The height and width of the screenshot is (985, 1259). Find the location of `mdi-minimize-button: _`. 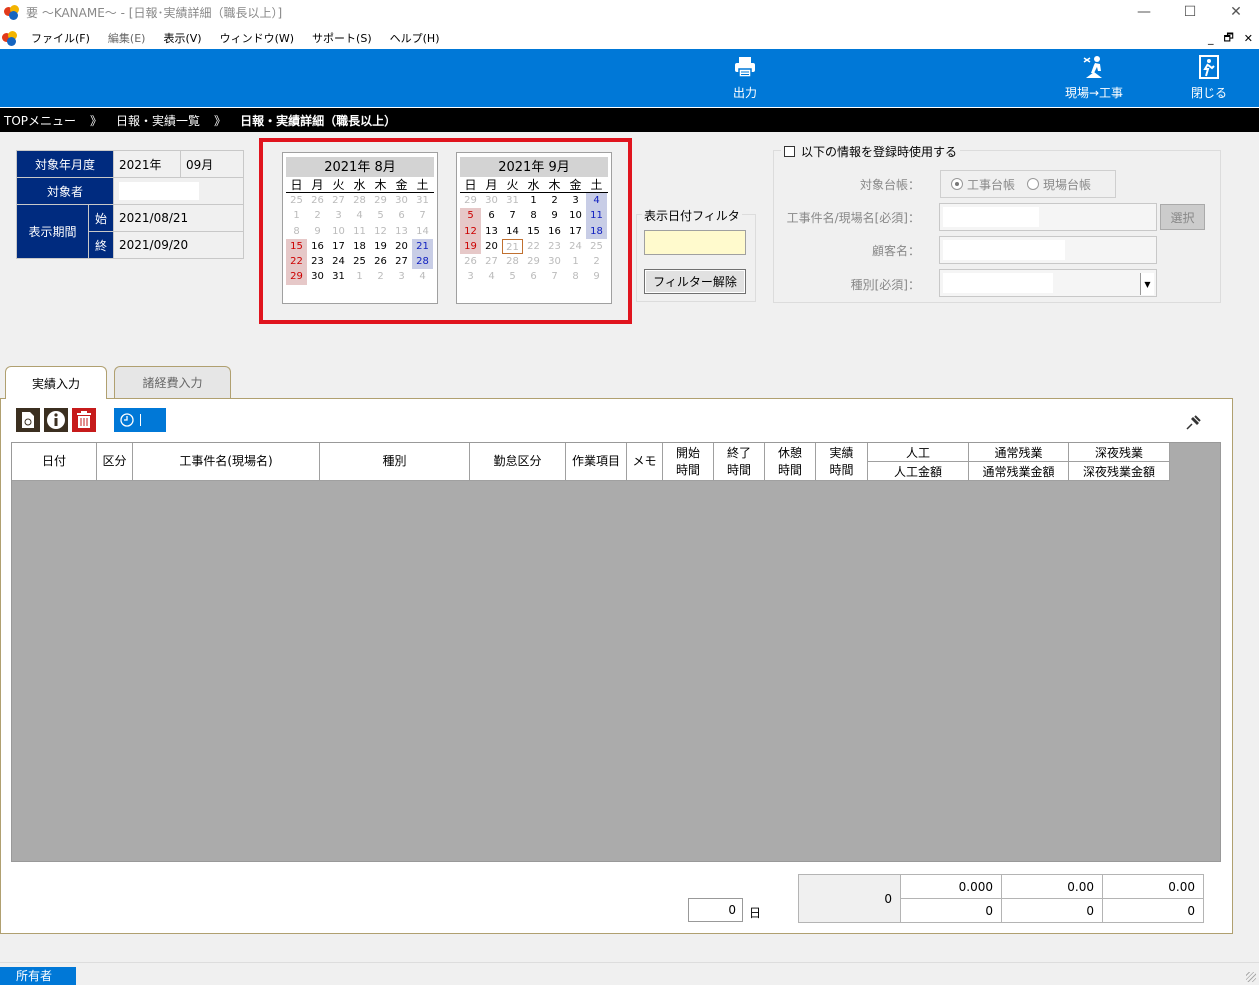

mdi-minimize-button: _ is located at coordinates (1211, 38).